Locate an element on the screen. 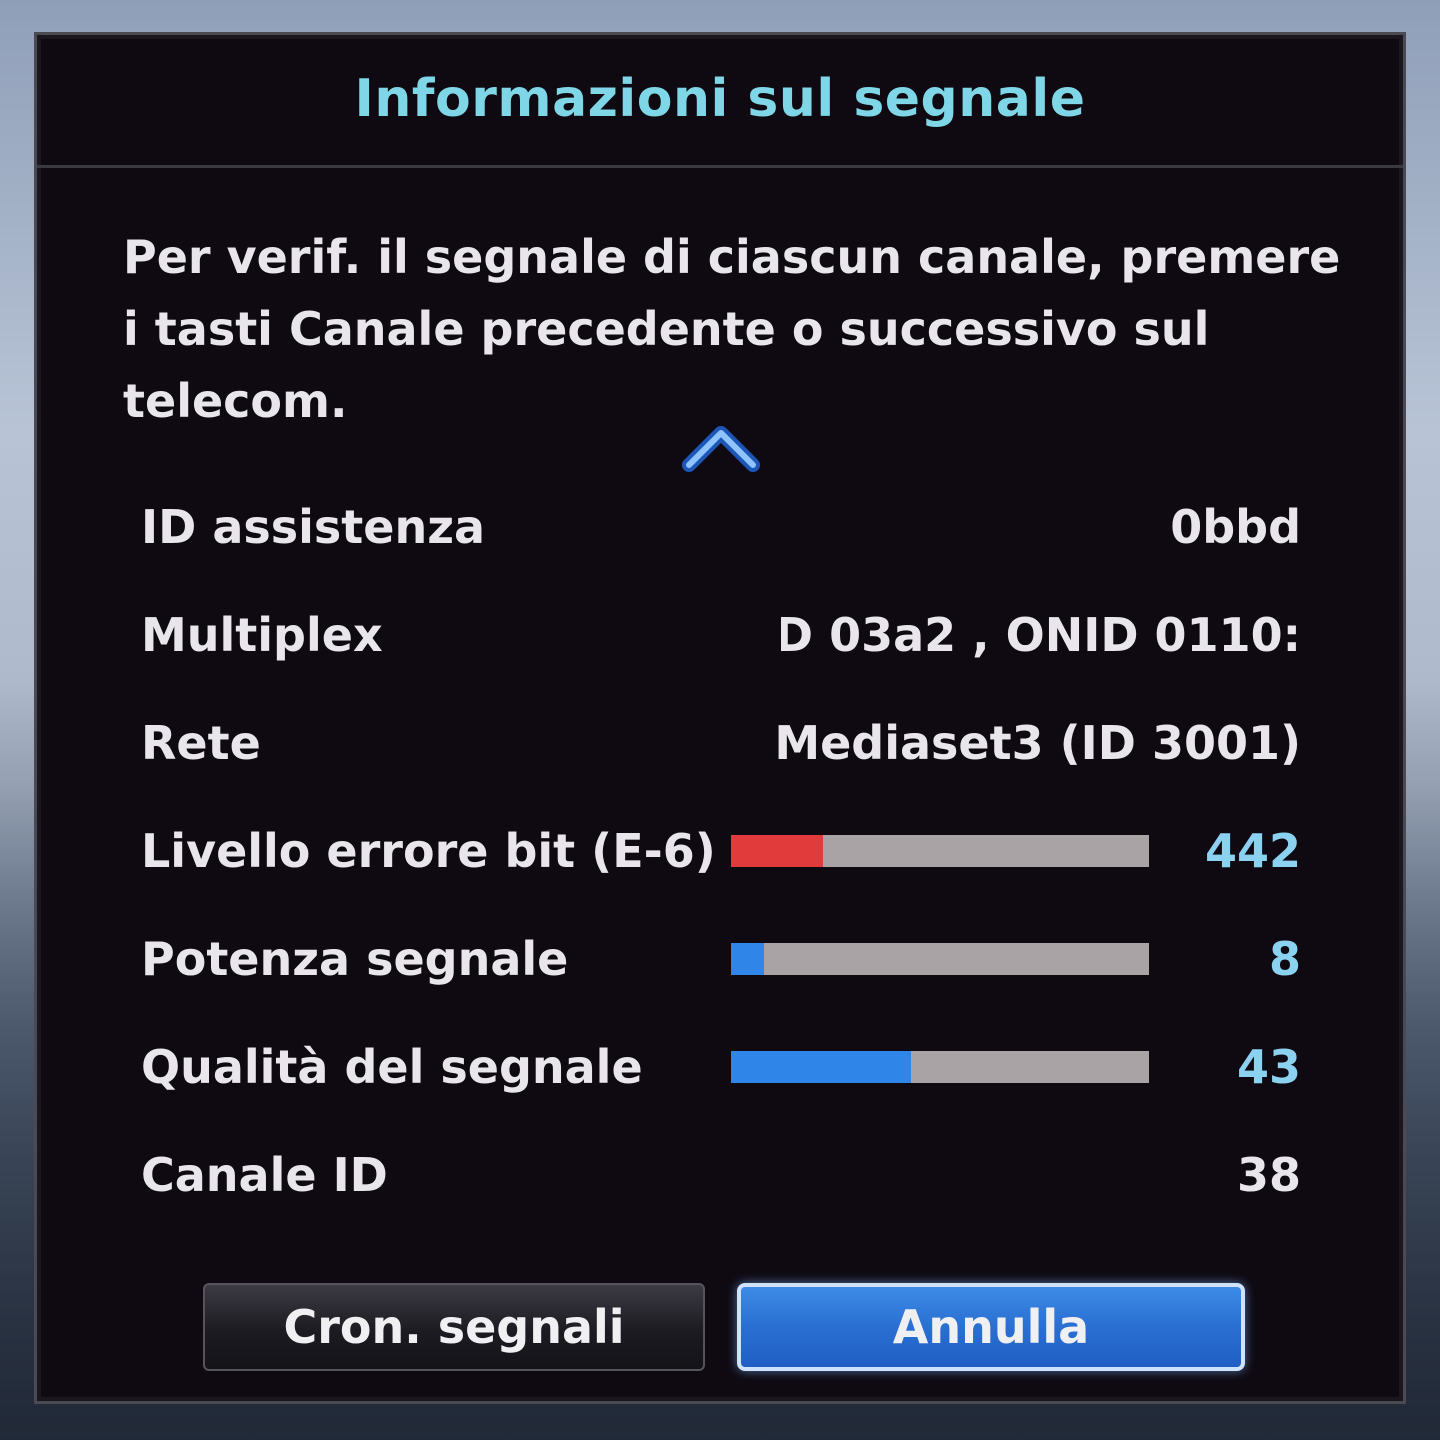  service-id-label: ID assistenza is located at coordinates (313, 527).